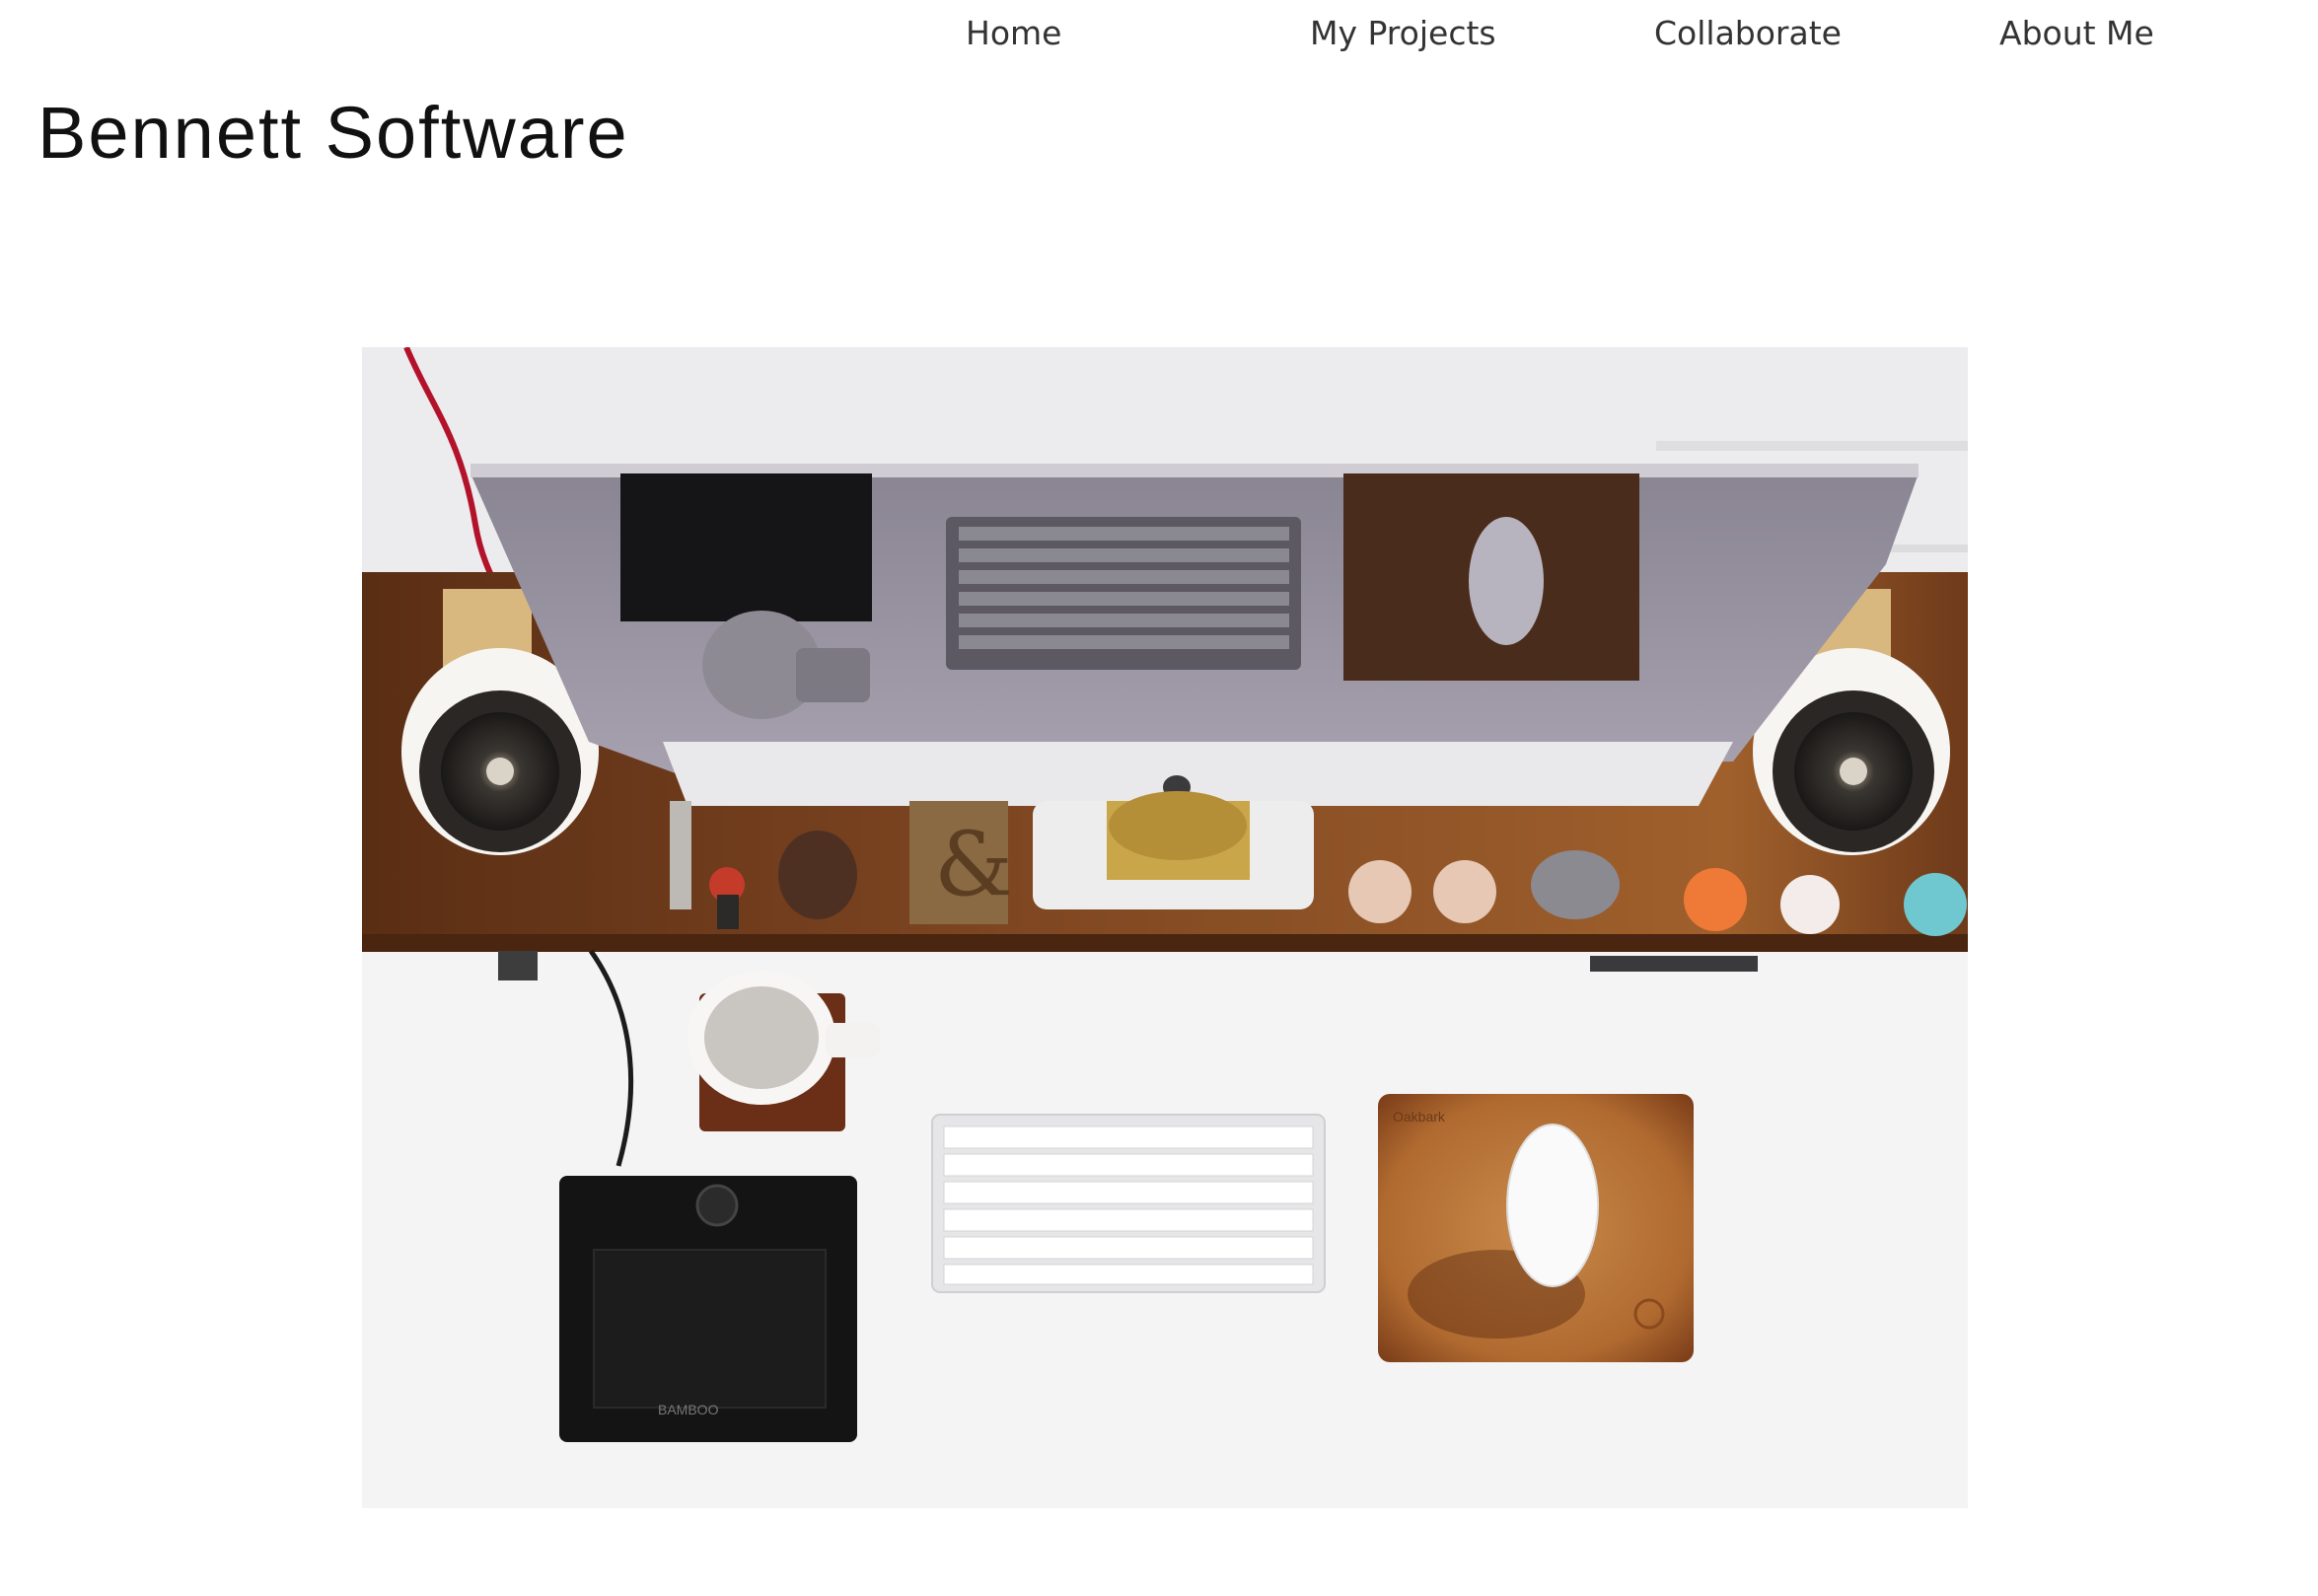 The height and width of the screenshot is (1596, 2318). What do you see at coordinates (1013, 33) in the screenshot?
I see `nav-home-link: Home` at bounding box center [1013, 33].